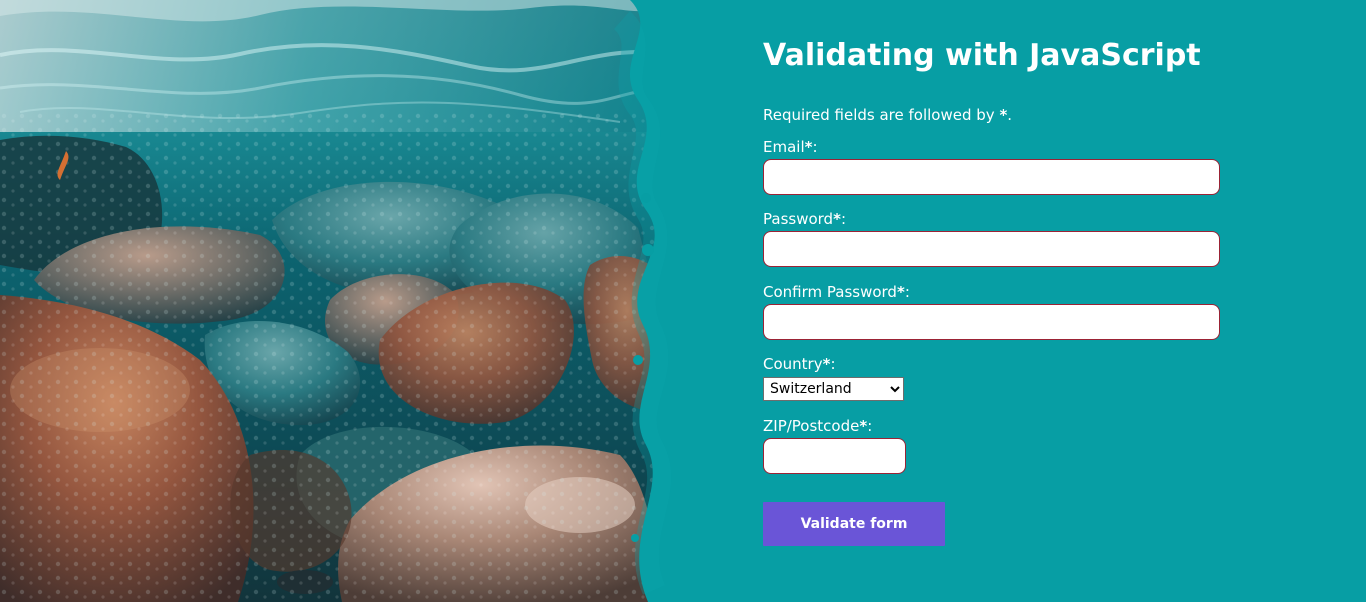 Image resolution: width=1366 pixels, height=602 pixels. I want to click on password-required-marker: *, so click(837, 219).